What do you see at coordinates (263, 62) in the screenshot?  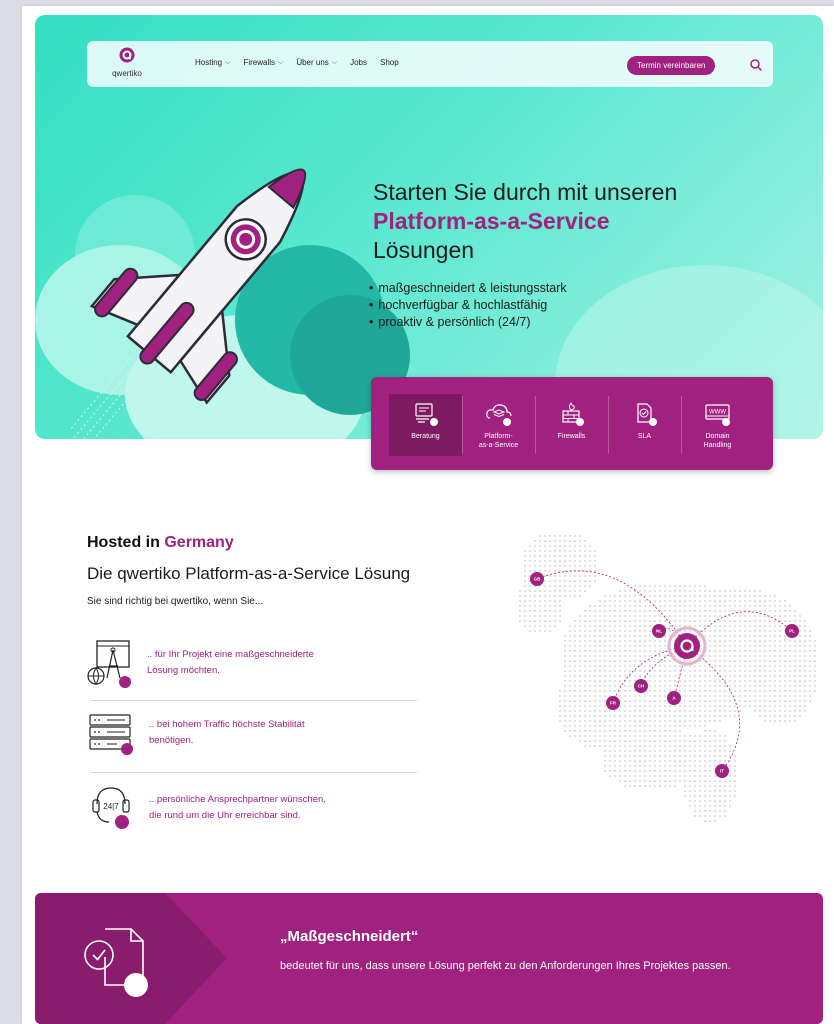 I see `nav-item-firewalls: Firewalls ⌵` at bounding box center [263, 62].